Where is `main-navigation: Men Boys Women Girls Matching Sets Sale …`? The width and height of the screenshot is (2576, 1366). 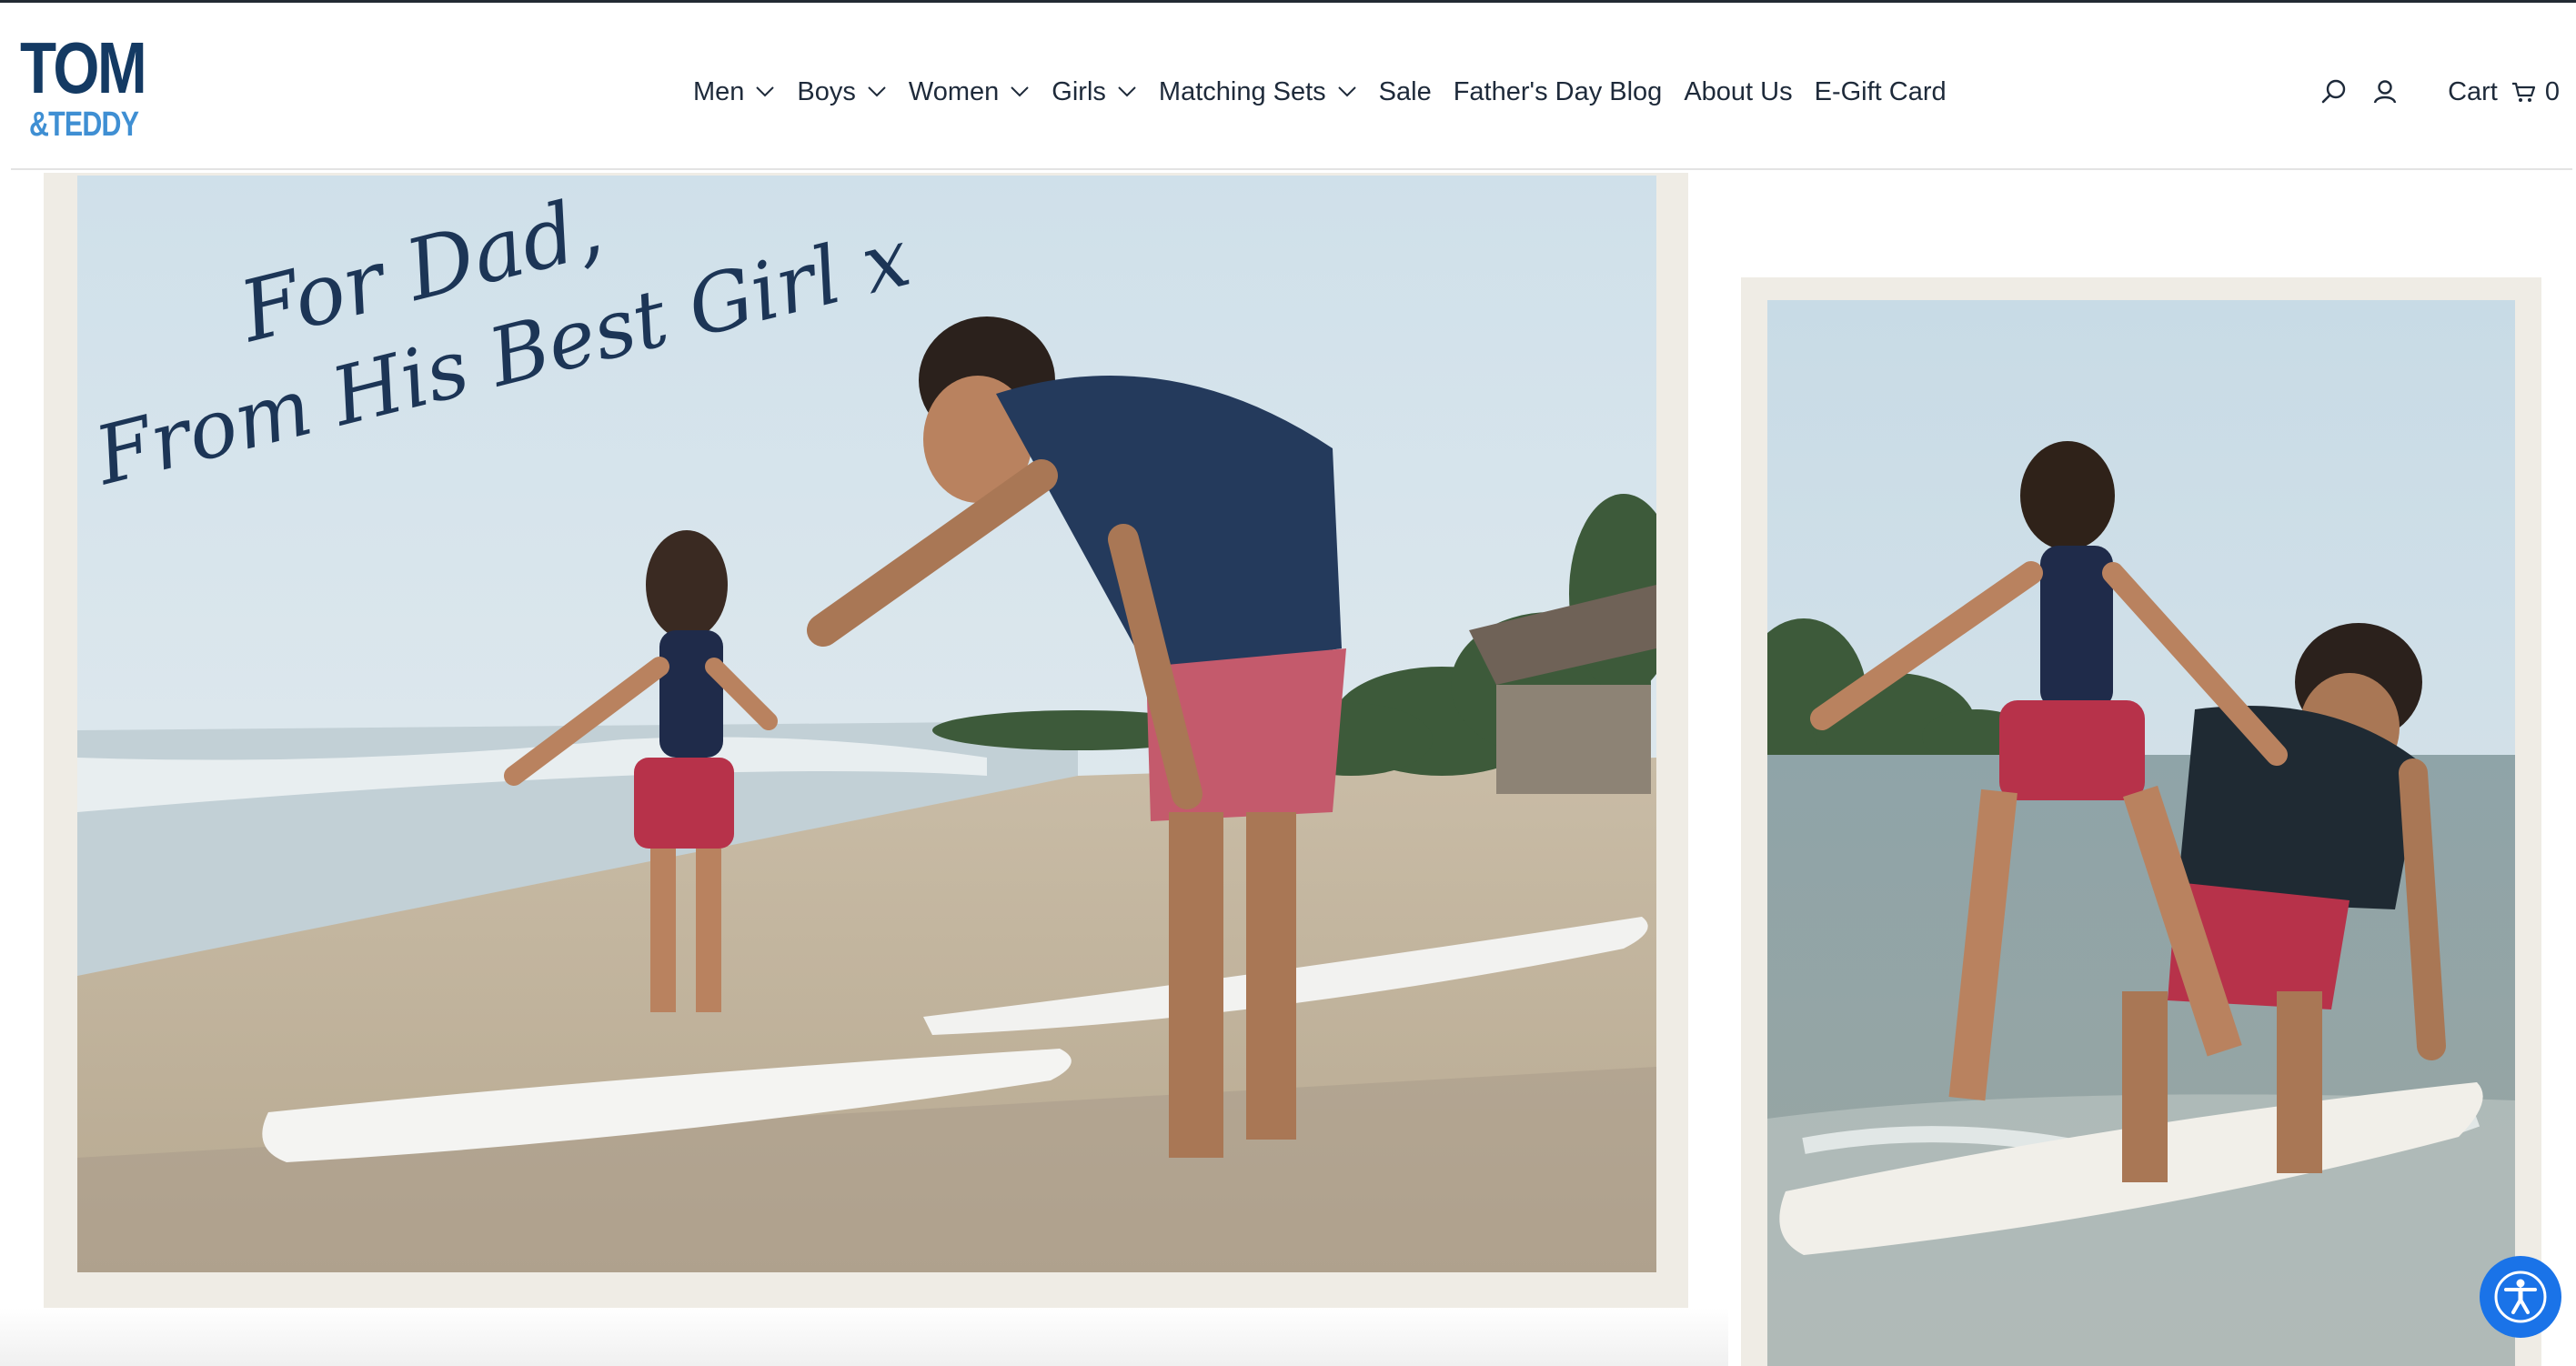
main-navigation: Men Boys Women Girls Matching Sets Sale … is located at coordinates (1330, 91).